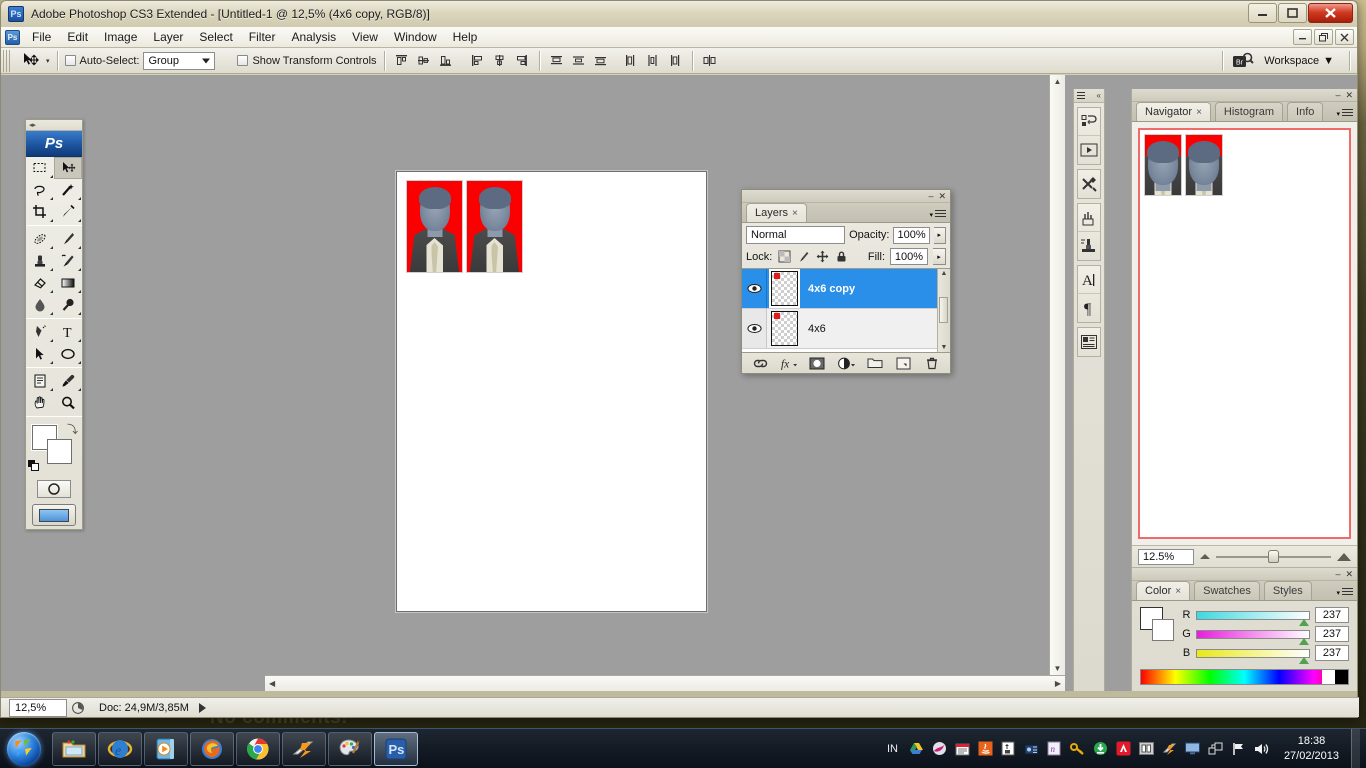 The image size is (1366, 768). Describe the element at coordinates (40, 332) in the screenshot. I see `pen-tool` at that location.